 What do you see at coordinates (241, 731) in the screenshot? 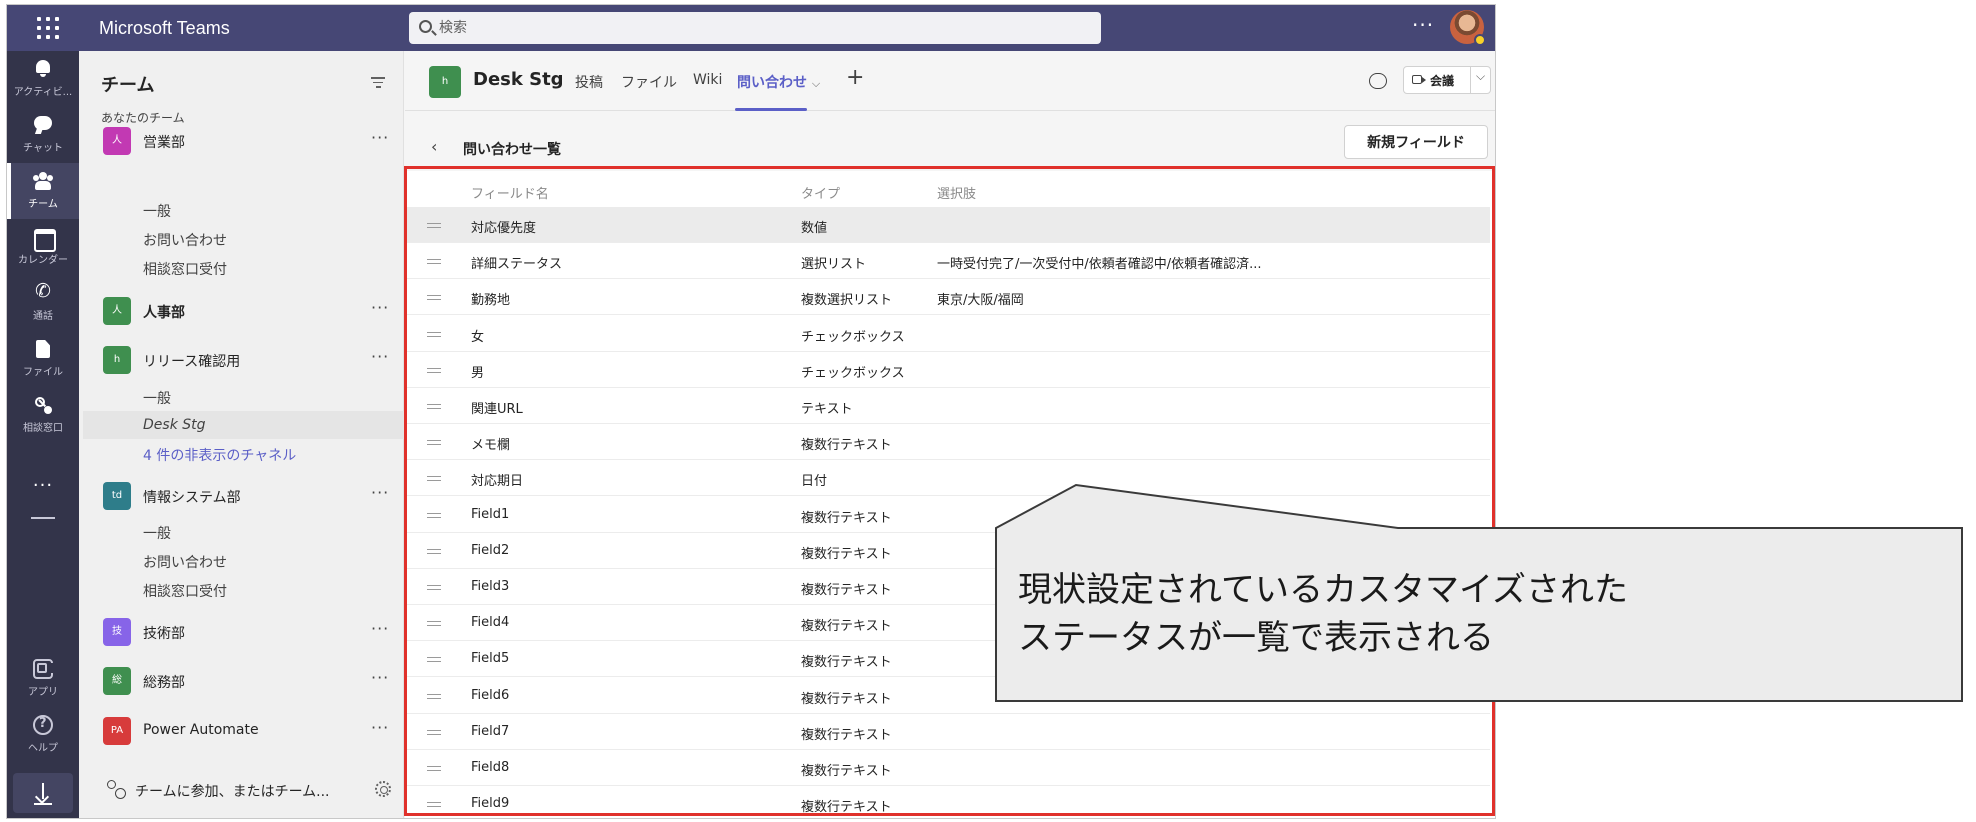
I see `team-row-power-automate: PA Power Automate ···` at bounding box center [241, 731].